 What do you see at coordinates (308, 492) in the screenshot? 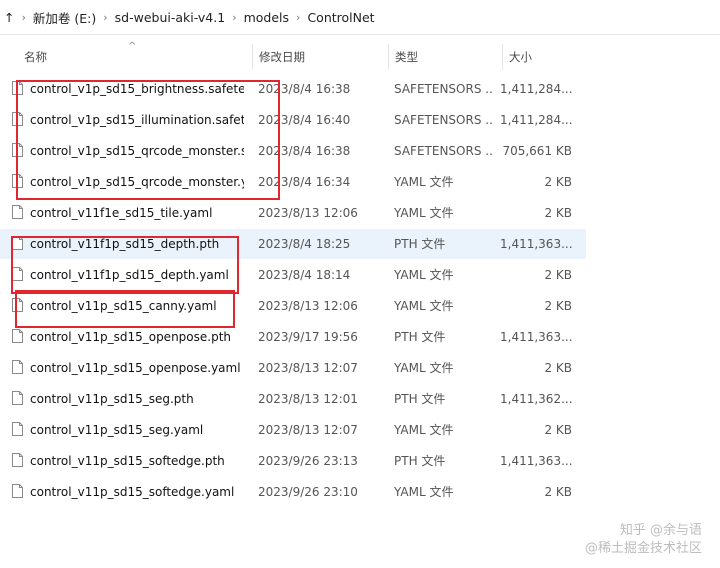
I see `file-date: 2023/9/26 23:10` at bounding box center [308, 492].